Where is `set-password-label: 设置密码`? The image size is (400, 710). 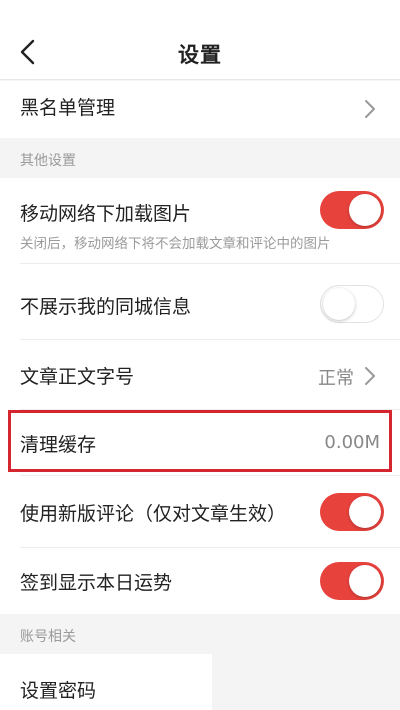 set-password-label: 设置密码 is located at coordinates (58, 691).